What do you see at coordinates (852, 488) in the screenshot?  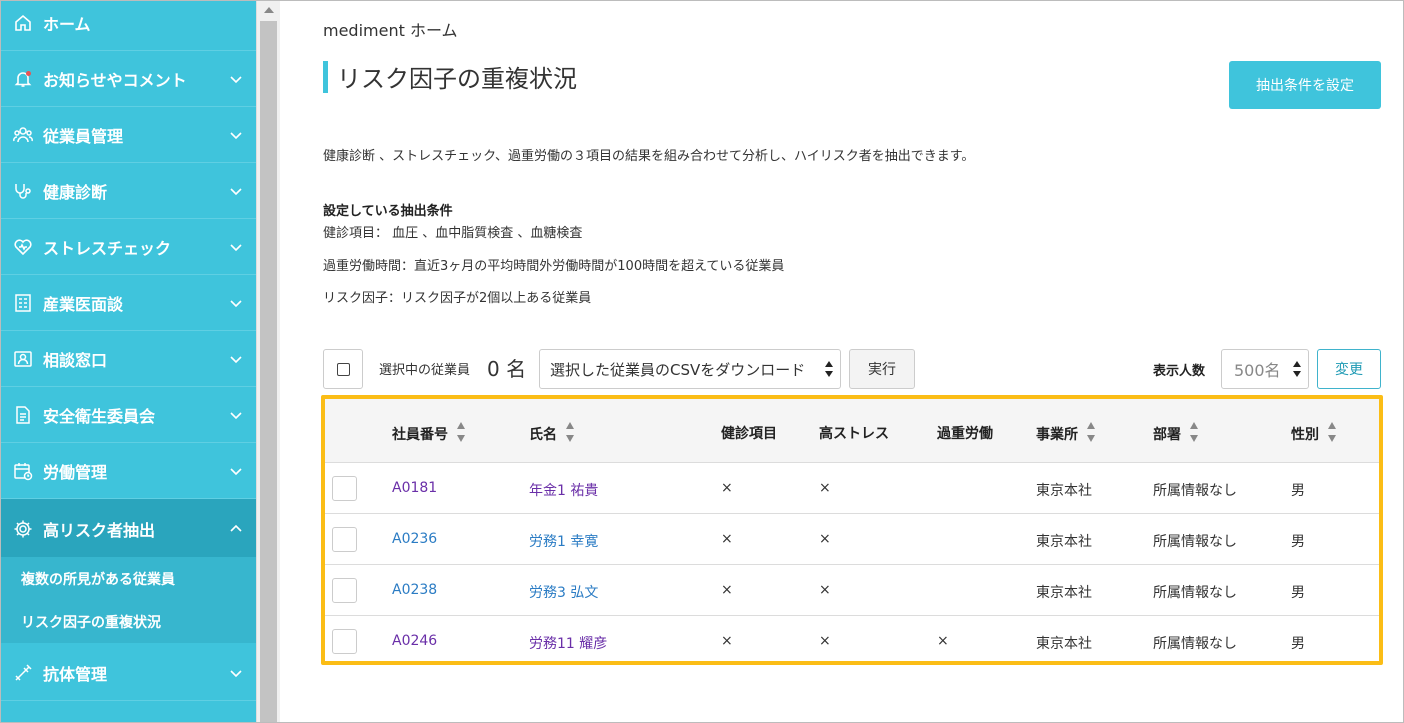 I see `table-row: A0181 年金1 祐貴 × × 東京本社 所属情報なし 男` at bounding box center [852, 488].